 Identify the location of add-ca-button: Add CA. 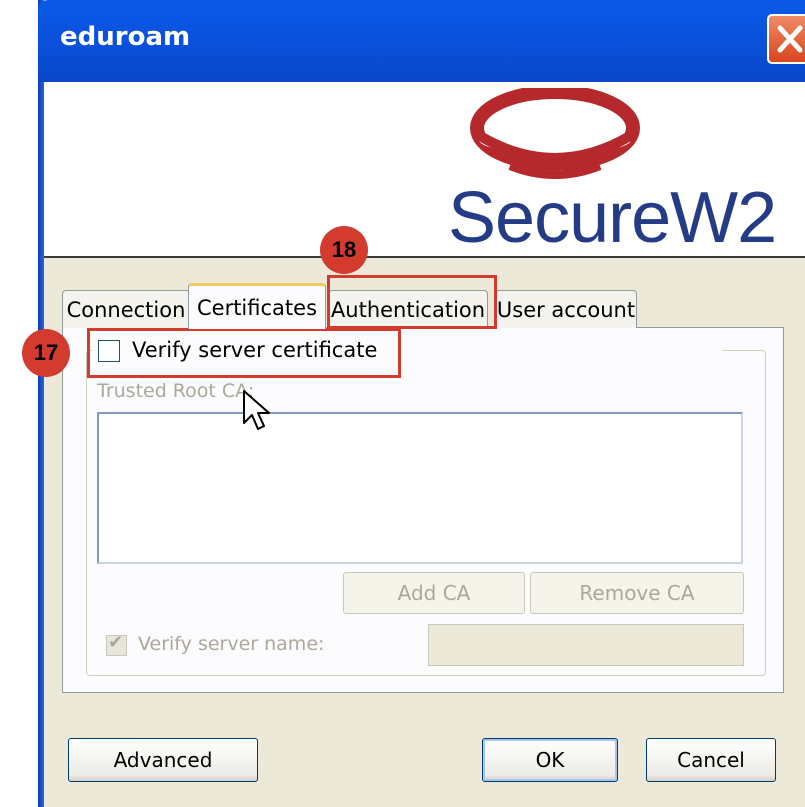
(434, 593).